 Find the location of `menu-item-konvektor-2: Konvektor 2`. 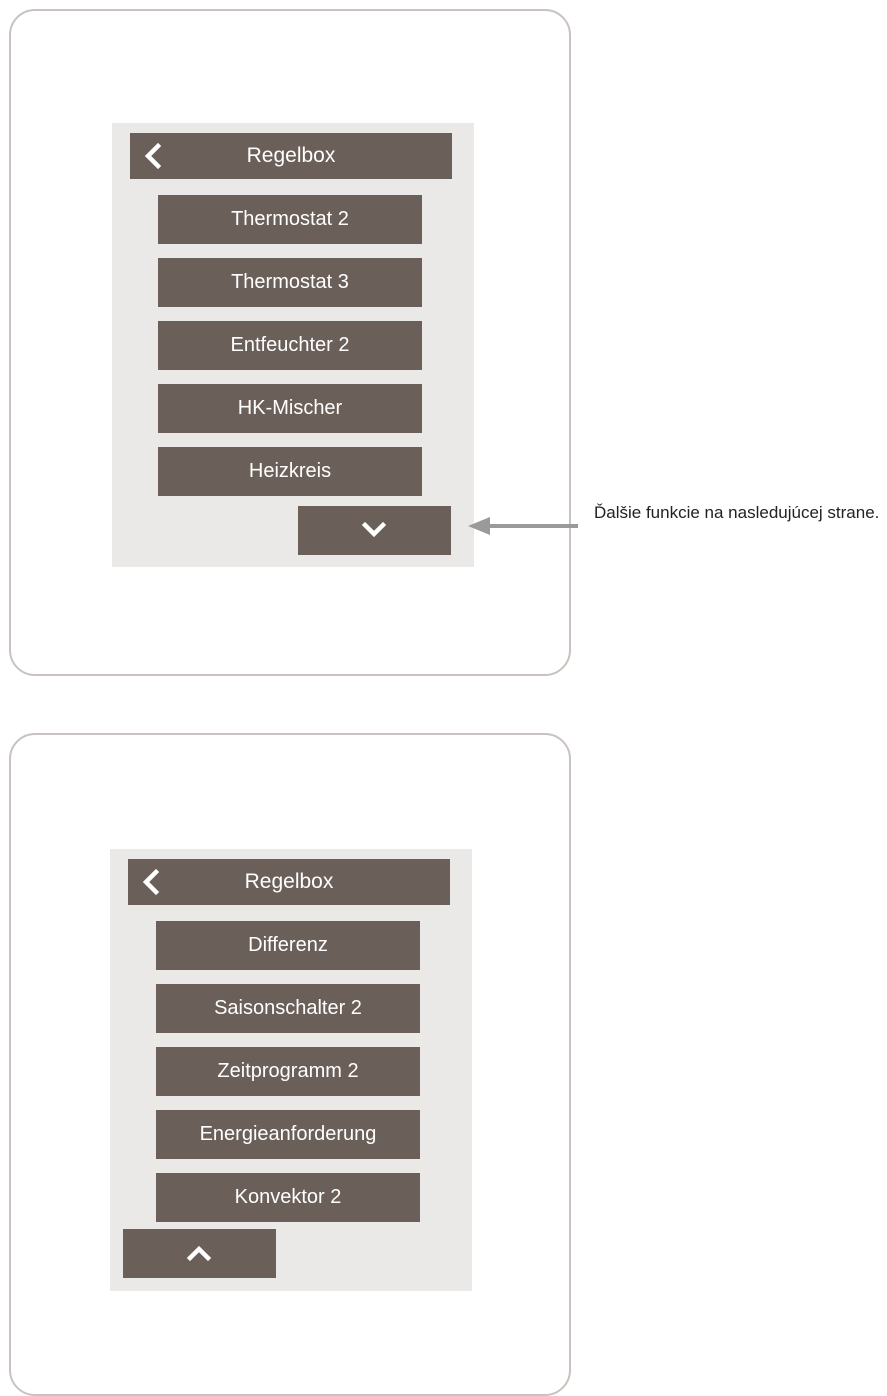

menu-item-konvektor-2: Konvektor 2 is located at coordinates (288, 1197).